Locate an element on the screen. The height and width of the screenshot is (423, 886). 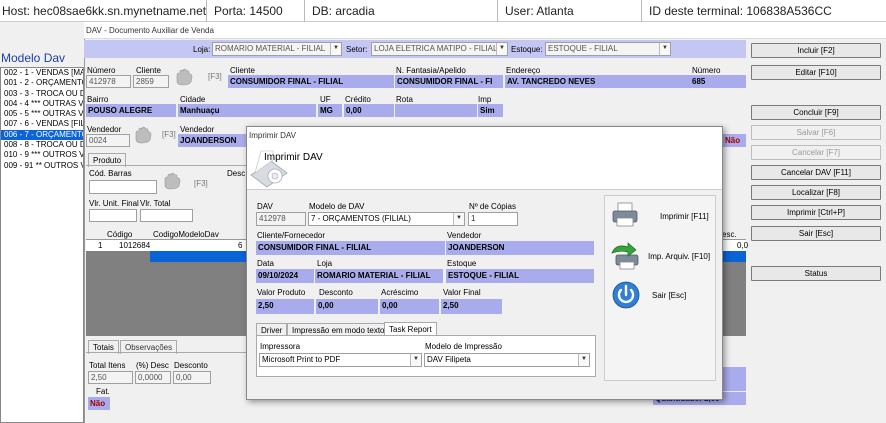
grid-header-esc: esc. is located at coordinates (729, 234).